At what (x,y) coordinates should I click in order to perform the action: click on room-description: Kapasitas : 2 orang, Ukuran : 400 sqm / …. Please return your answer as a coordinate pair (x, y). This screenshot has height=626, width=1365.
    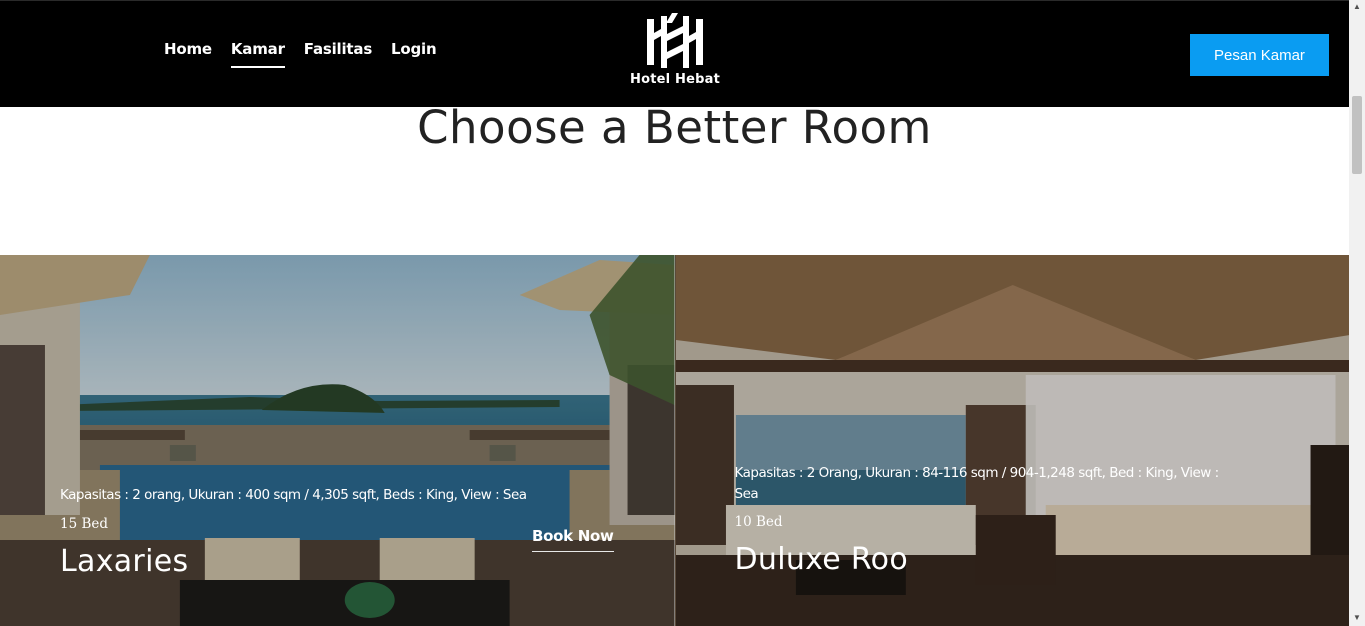
    Looking at the image, I should click on (293, 495).